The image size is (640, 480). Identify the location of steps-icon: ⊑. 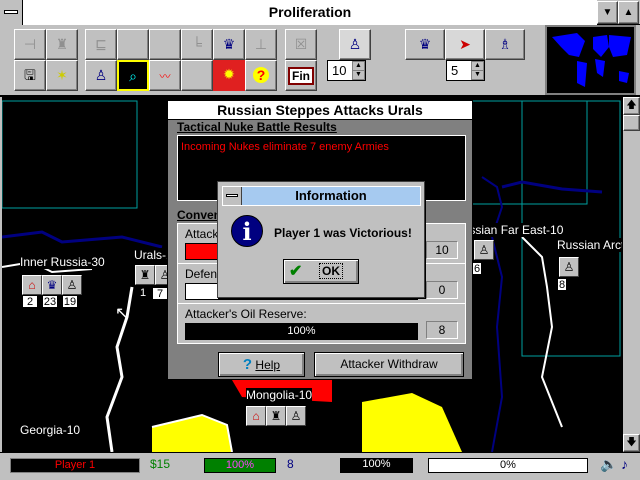
(101, 44).